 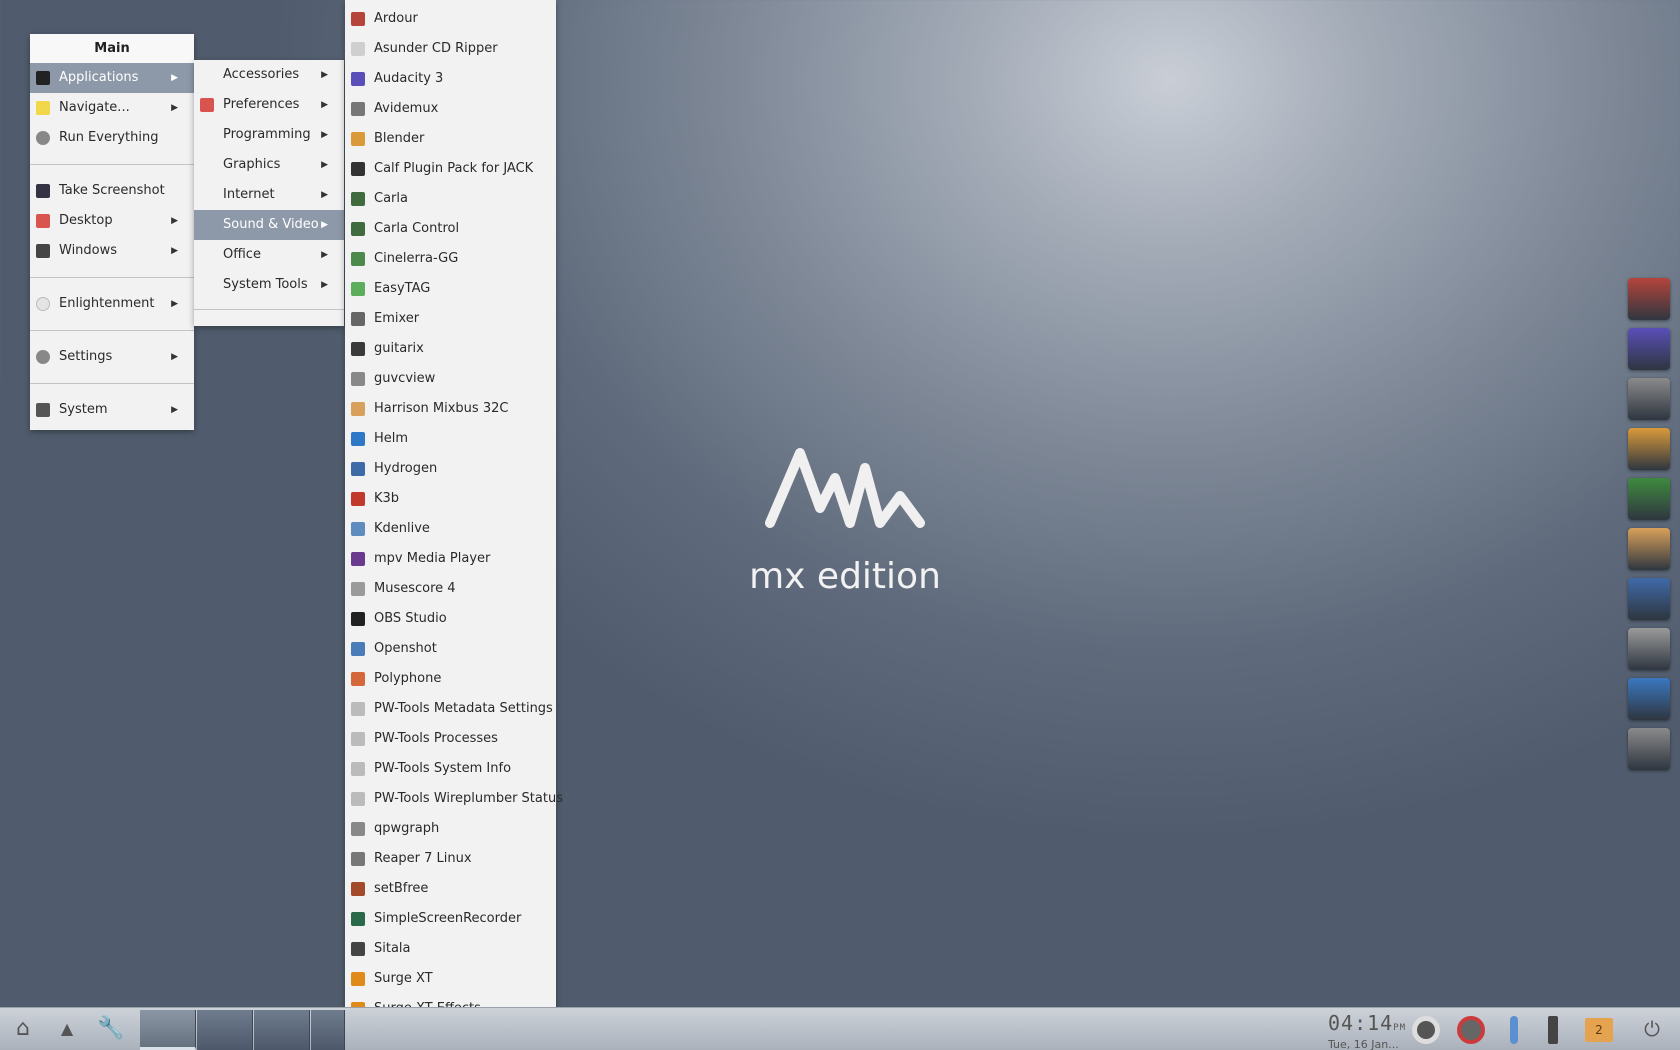 I want to click on sound-video-item: Audacity 3, so click(x=450, y=79).